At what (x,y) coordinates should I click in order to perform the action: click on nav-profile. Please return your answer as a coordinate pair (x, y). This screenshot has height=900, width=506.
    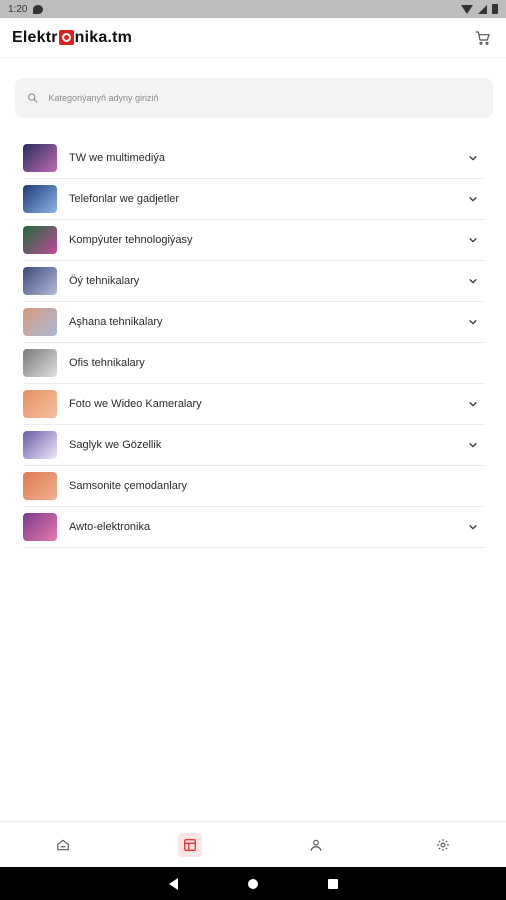
    Looking at the image, I should click on (316, 845).